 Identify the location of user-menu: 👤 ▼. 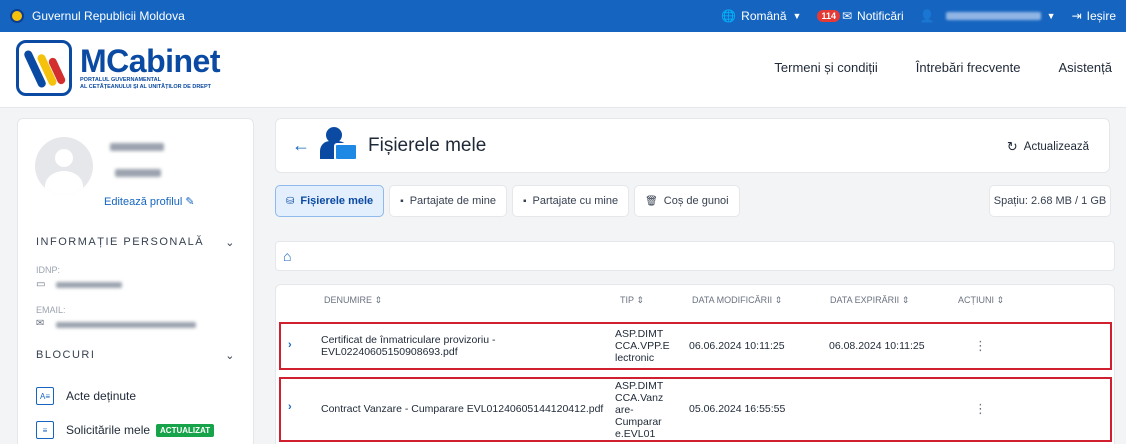
(988, 16).